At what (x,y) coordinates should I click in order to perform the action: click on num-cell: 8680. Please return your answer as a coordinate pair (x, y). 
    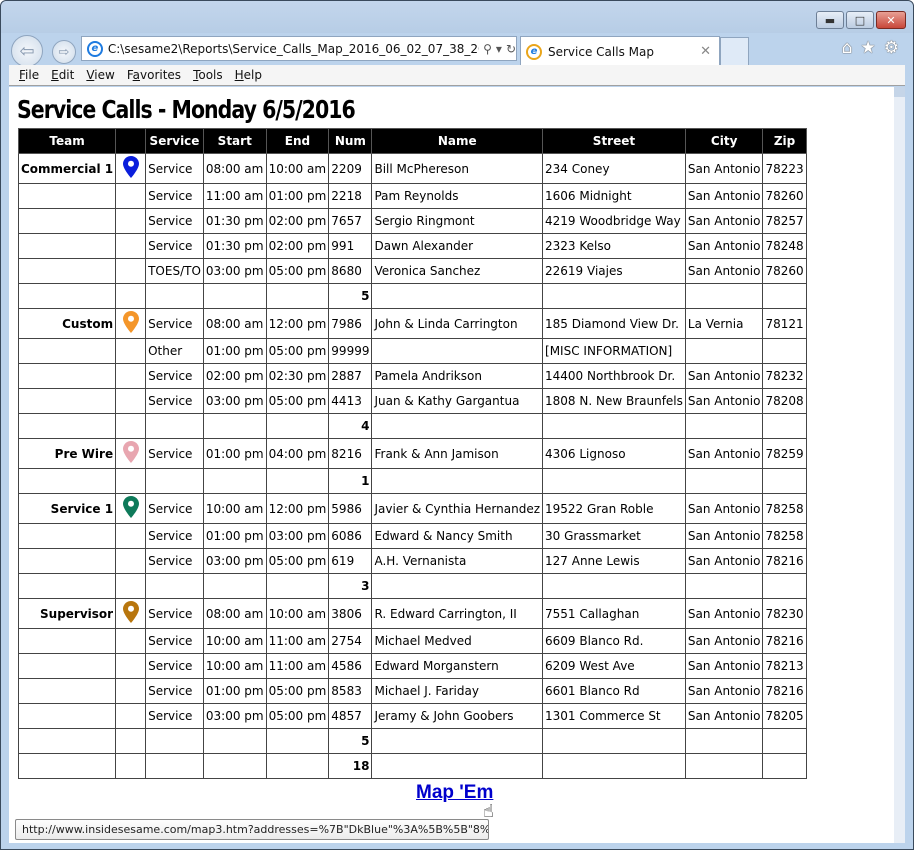
    Looking at the image, I should click on (350, 271).